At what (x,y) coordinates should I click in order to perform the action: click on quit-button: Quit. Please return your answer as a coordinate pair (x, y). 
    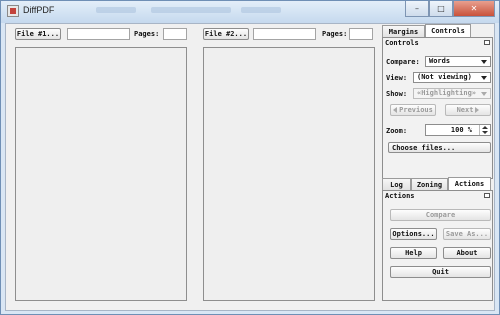
    Looking at the image, I should click on (440, 272).